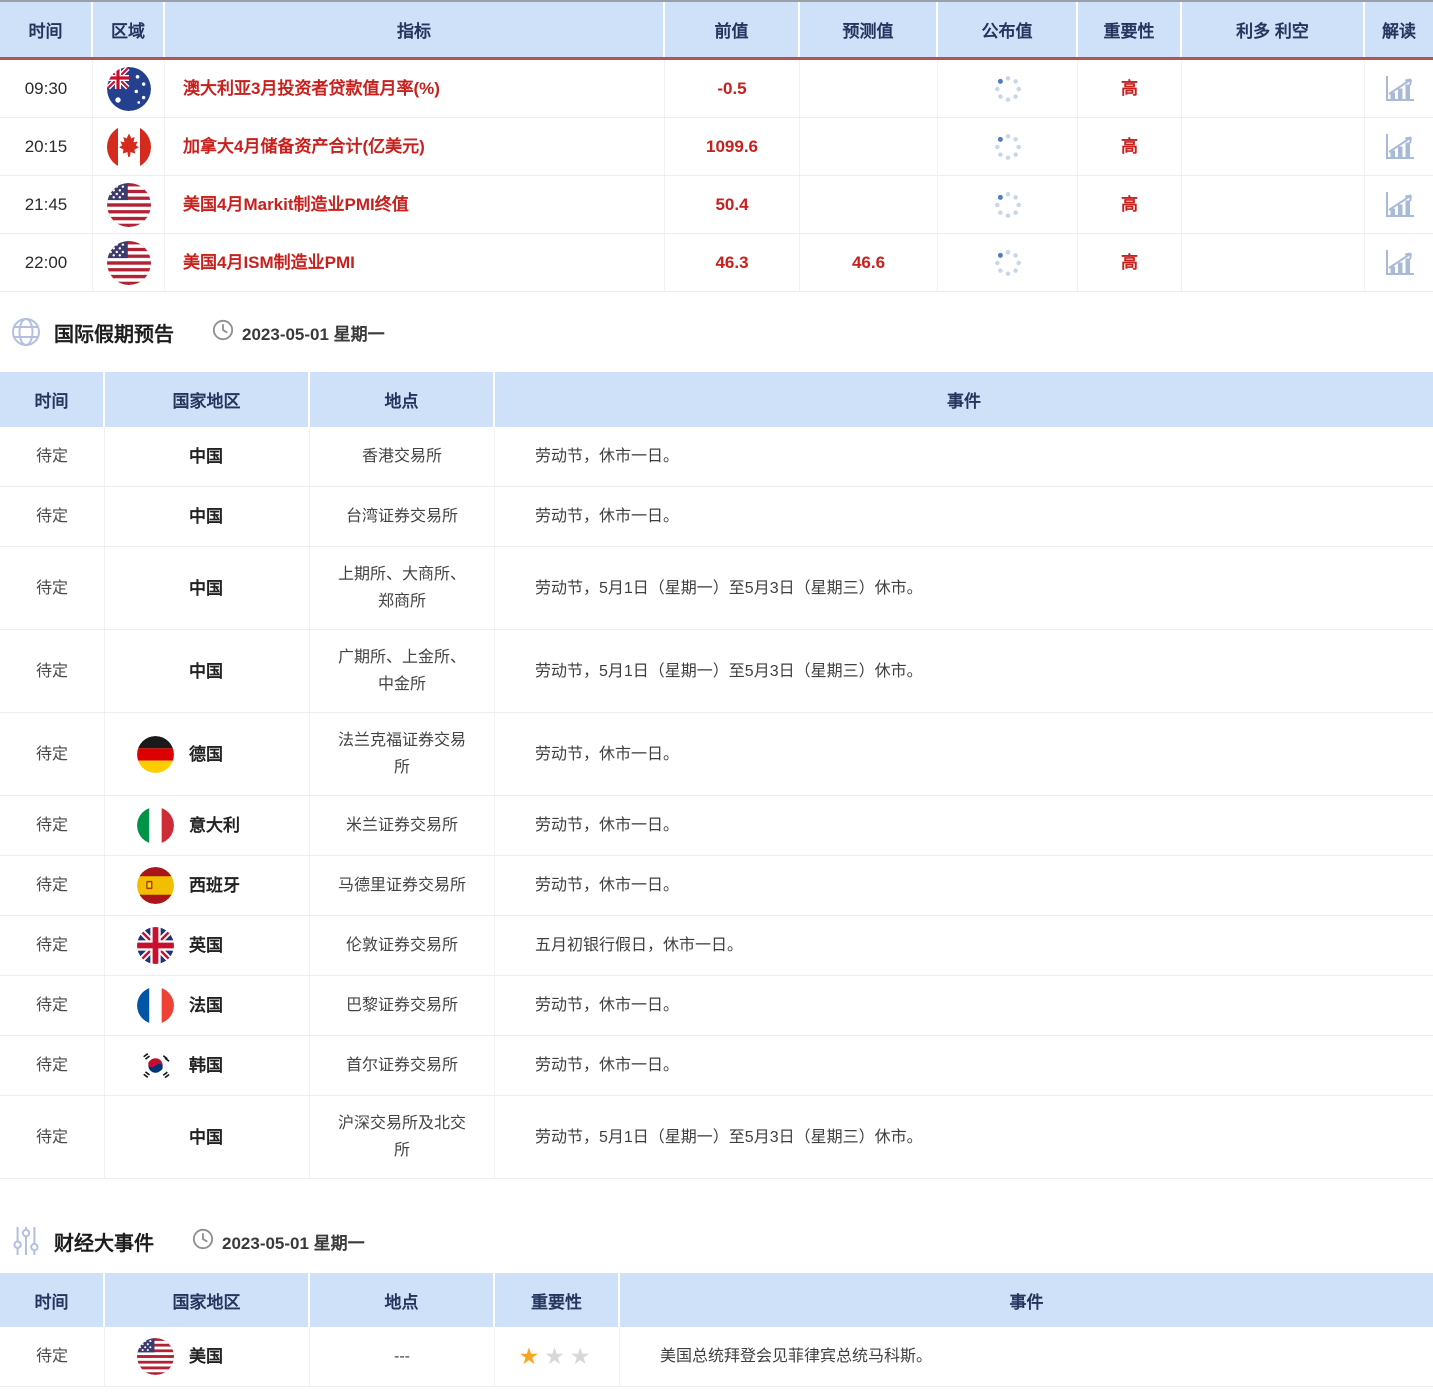 Image resolution: width=1433 pixels, height=1395 pixels. I want to click on previous-value: 1099.6, so click(732, 146).